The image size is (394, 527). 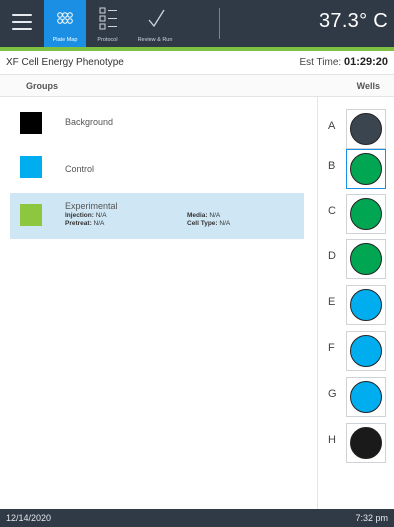 I want to click on est-time-label: Est Time:, so click(x=320, y=62).